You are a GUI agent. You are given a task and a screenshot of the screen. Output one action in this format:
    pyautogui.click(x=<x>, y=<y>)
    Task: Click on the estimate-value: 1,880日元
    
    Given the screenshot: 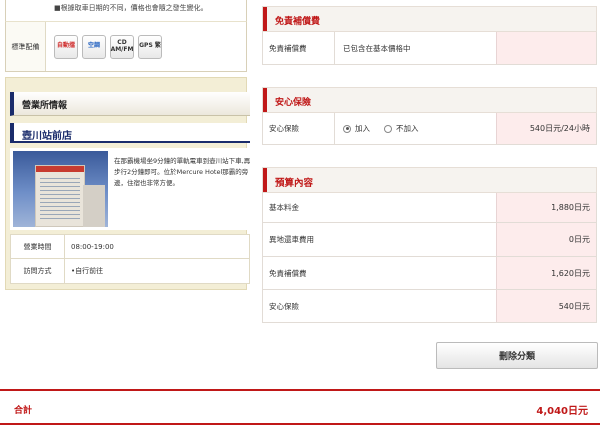 What is the action you would take?
    pyautogui.click(x=546, y=207)
    